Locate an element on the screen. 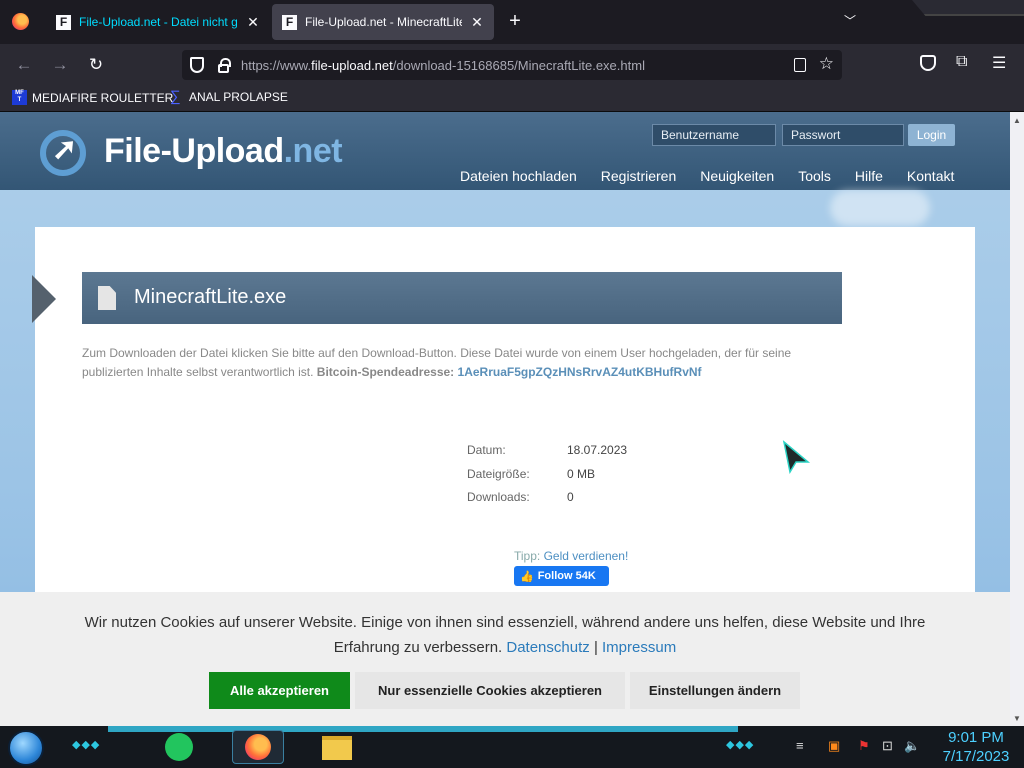  tray-app-icon: ▣ is located at coordinates (834, 746).